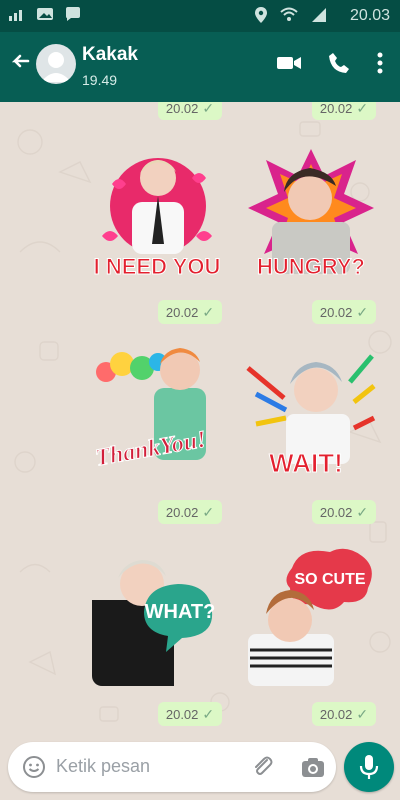  I want to click on image-icon, so click(45, 14).